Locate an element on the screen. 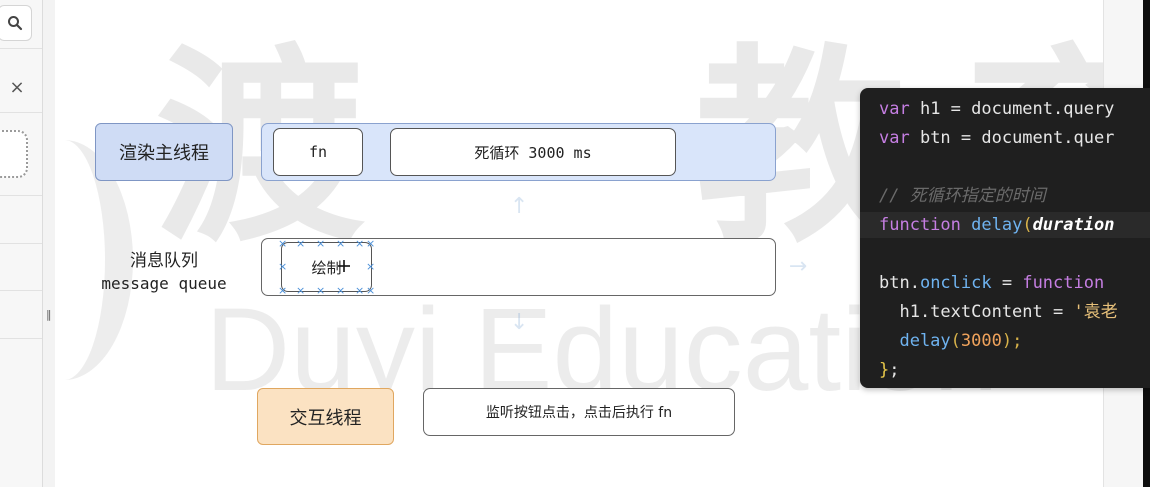 The width and height of the screenshot is (1150, 487). code-function-call: delay is located at coordinates (915, 341).